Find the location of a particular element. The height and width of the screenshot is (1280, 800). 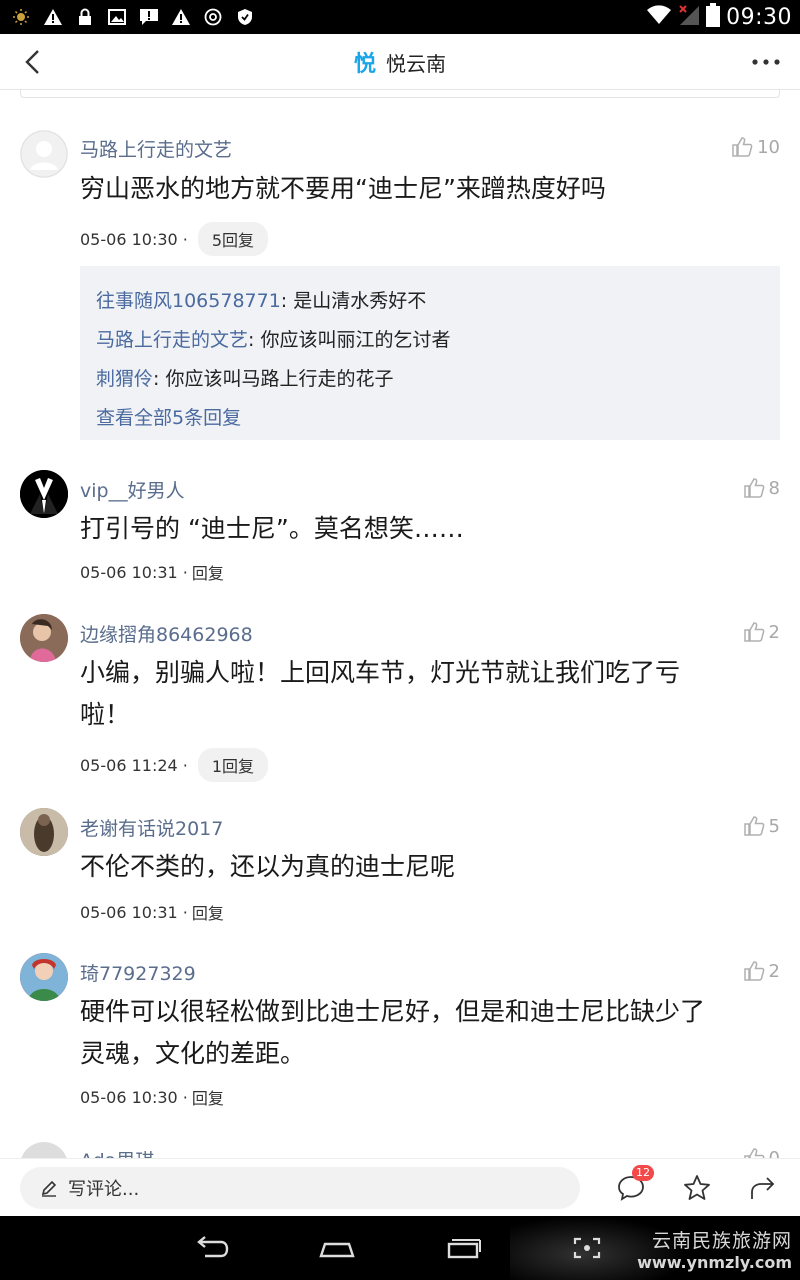

comment-text: 不伦不类的，还以为真的迪士尼呢 is located at coordinates (268, 866).